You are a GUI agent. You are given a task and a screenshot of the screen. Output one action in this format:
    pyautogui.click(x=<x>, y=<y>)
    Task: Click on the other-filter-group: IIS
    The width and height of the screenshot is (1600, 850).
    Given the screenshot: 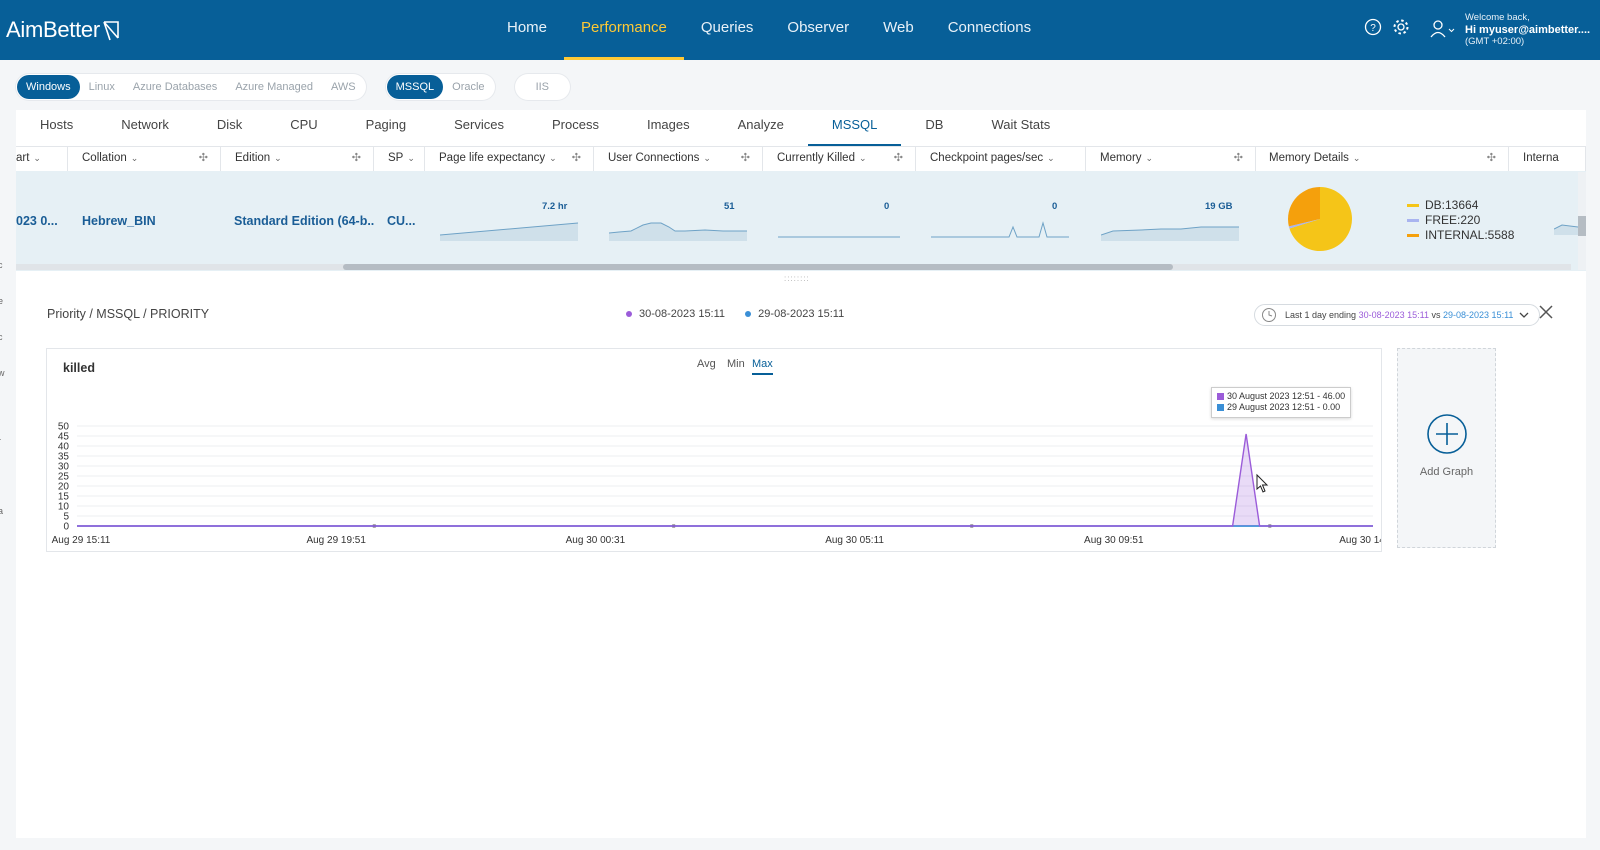 What is the action you would take?
    pyautogui.click(x=542, y=87)
    